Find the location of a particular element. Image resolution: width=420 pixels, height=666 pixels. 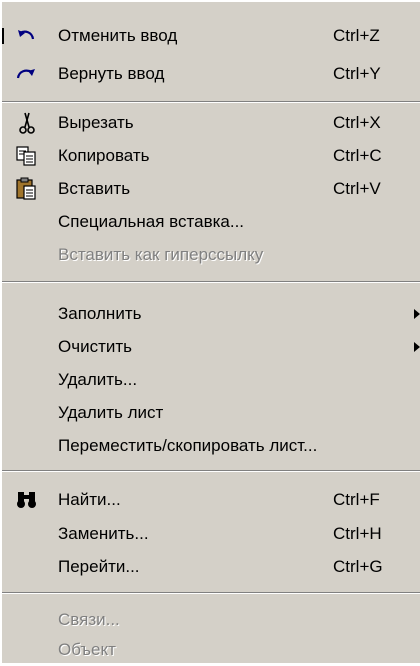

menu-item-goto: Перейти... Ctrl+G is located at coordinates (211, 567).